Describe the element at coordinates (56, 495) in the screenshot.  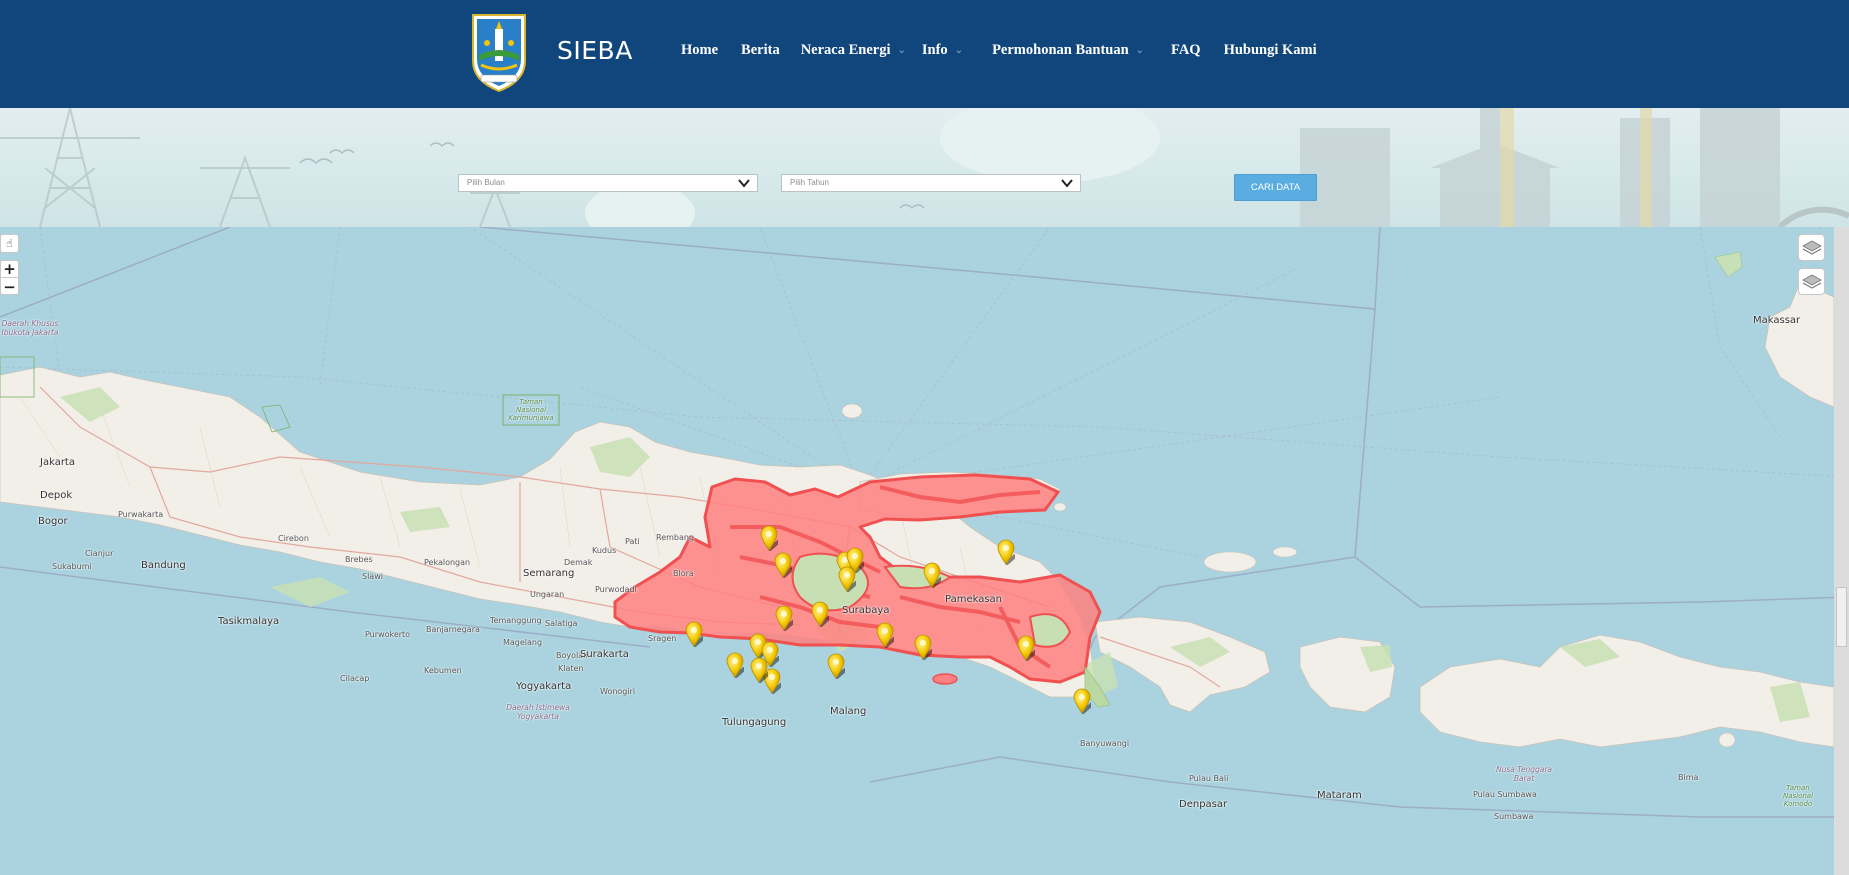
I see `place-label: Depok` at that location.